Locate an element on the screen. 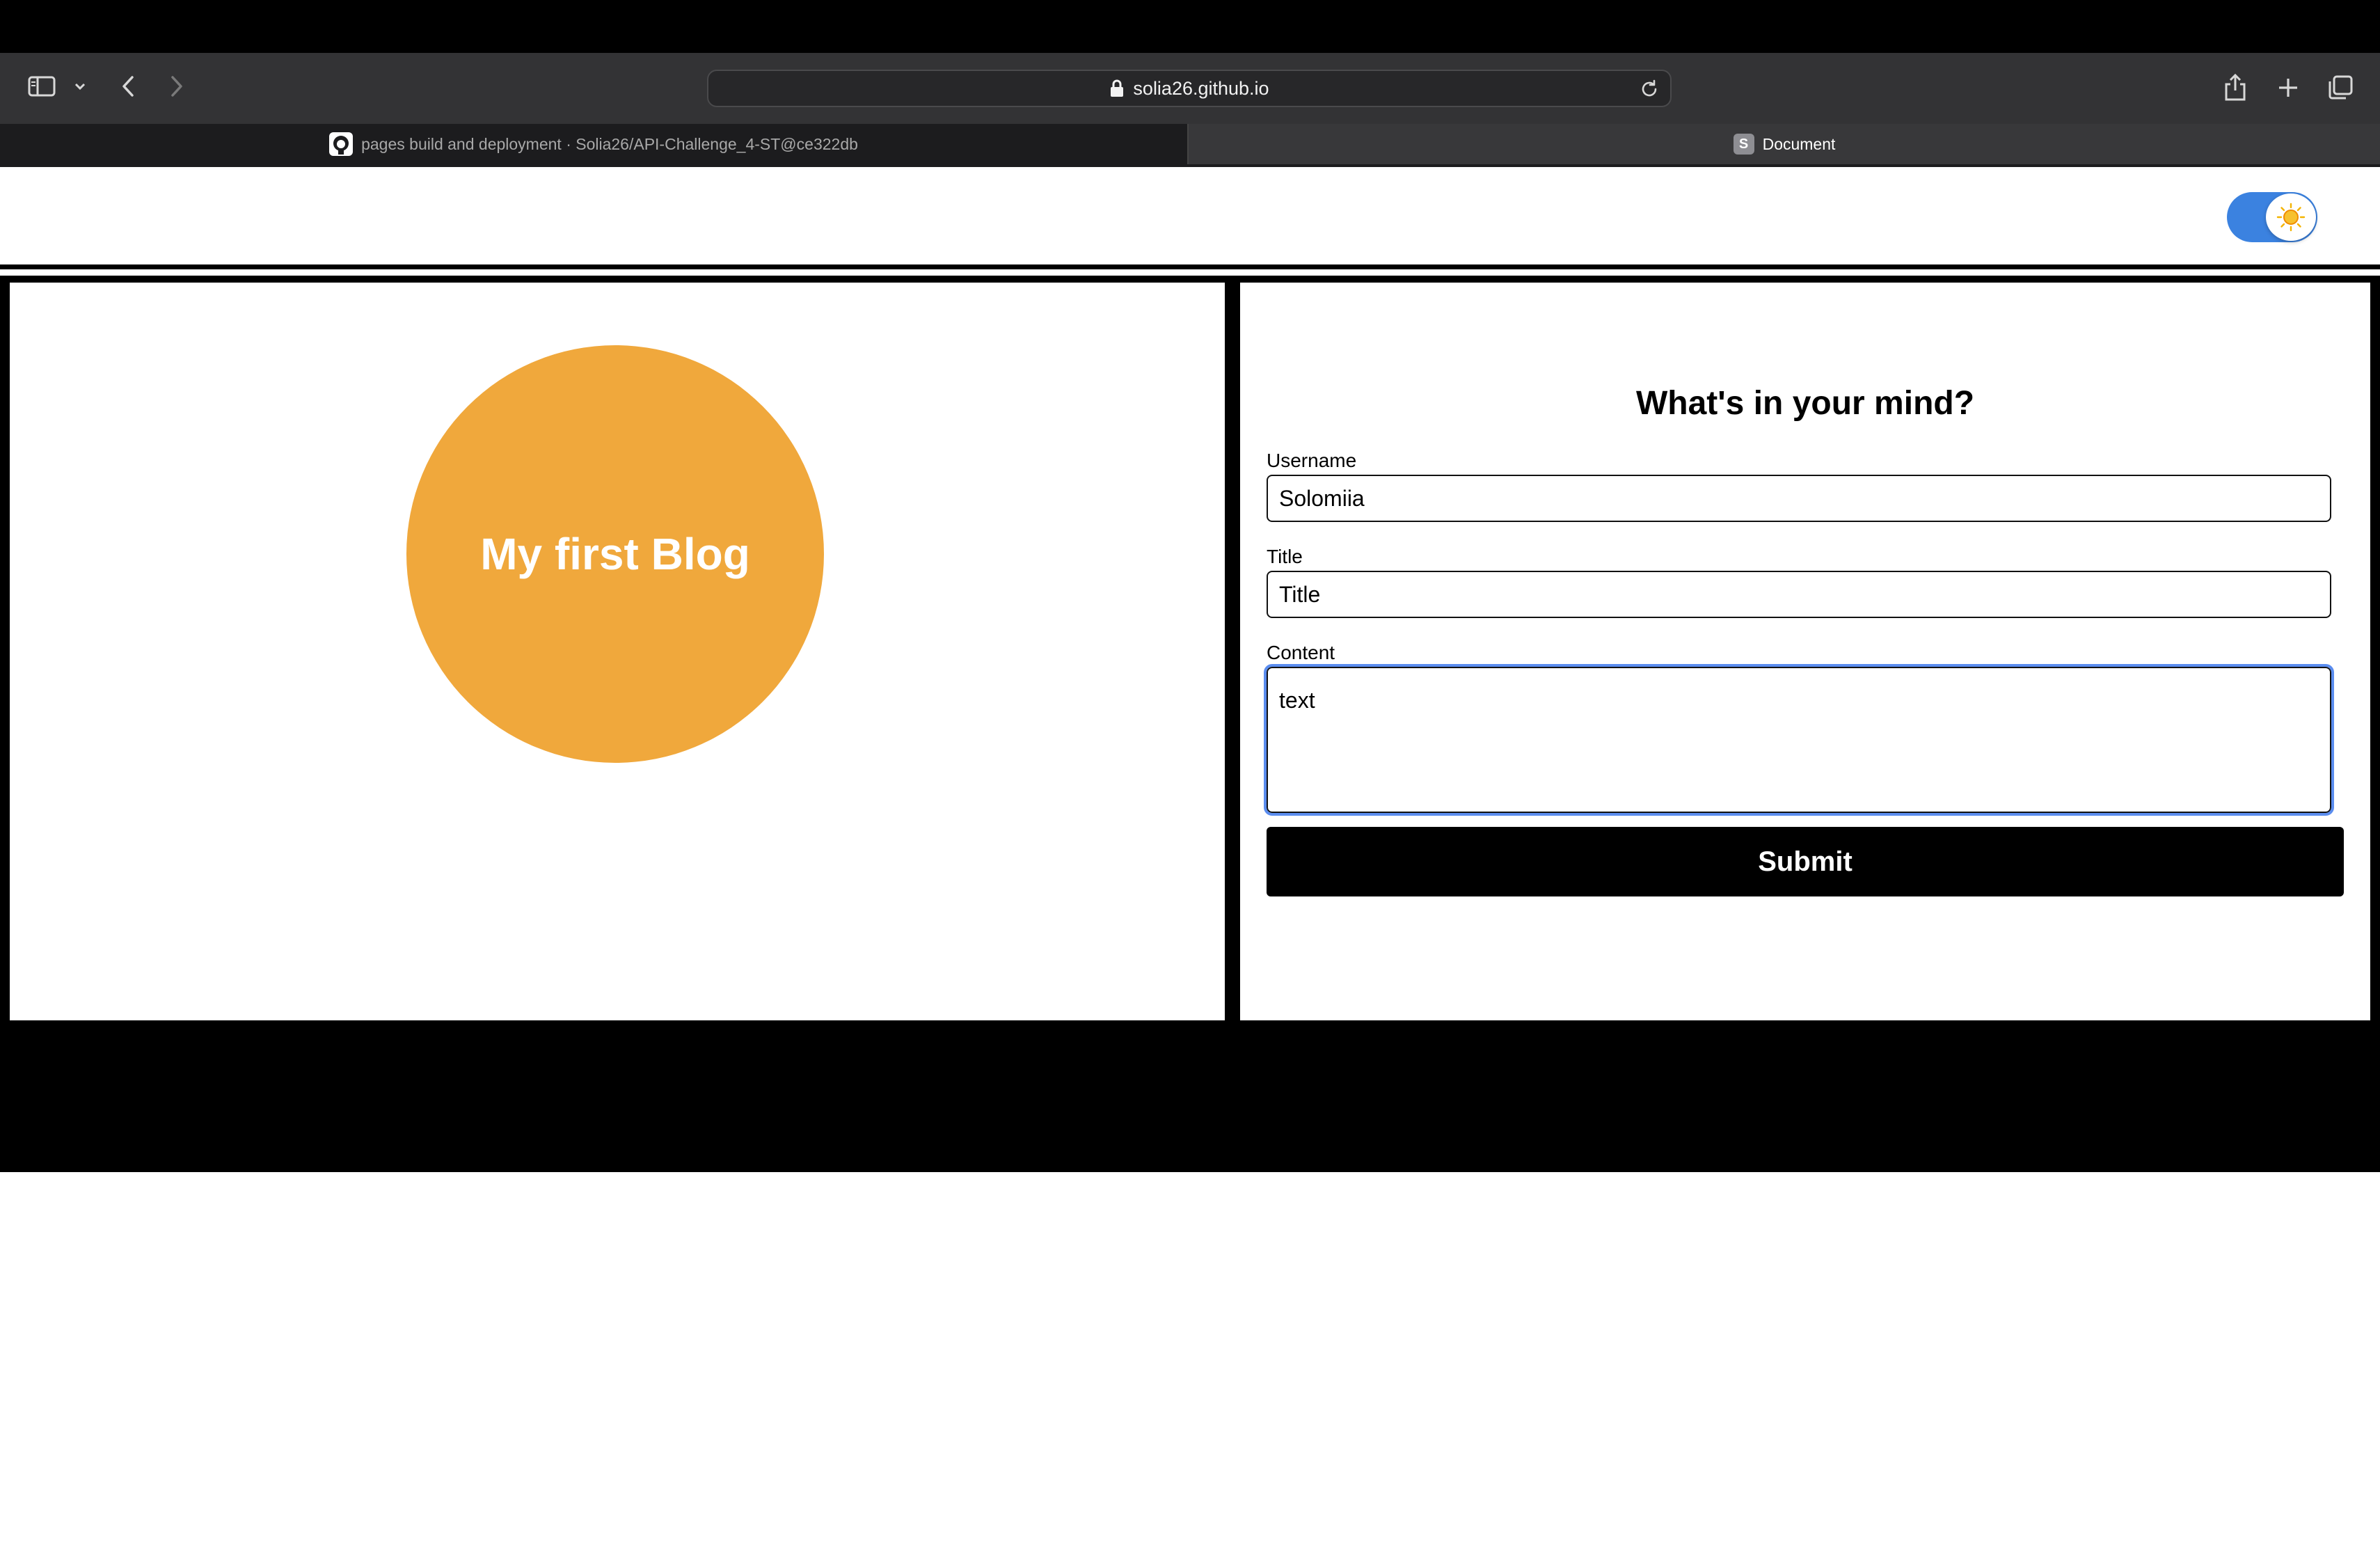  title-label: Title is located at coordinates (1285, 556).